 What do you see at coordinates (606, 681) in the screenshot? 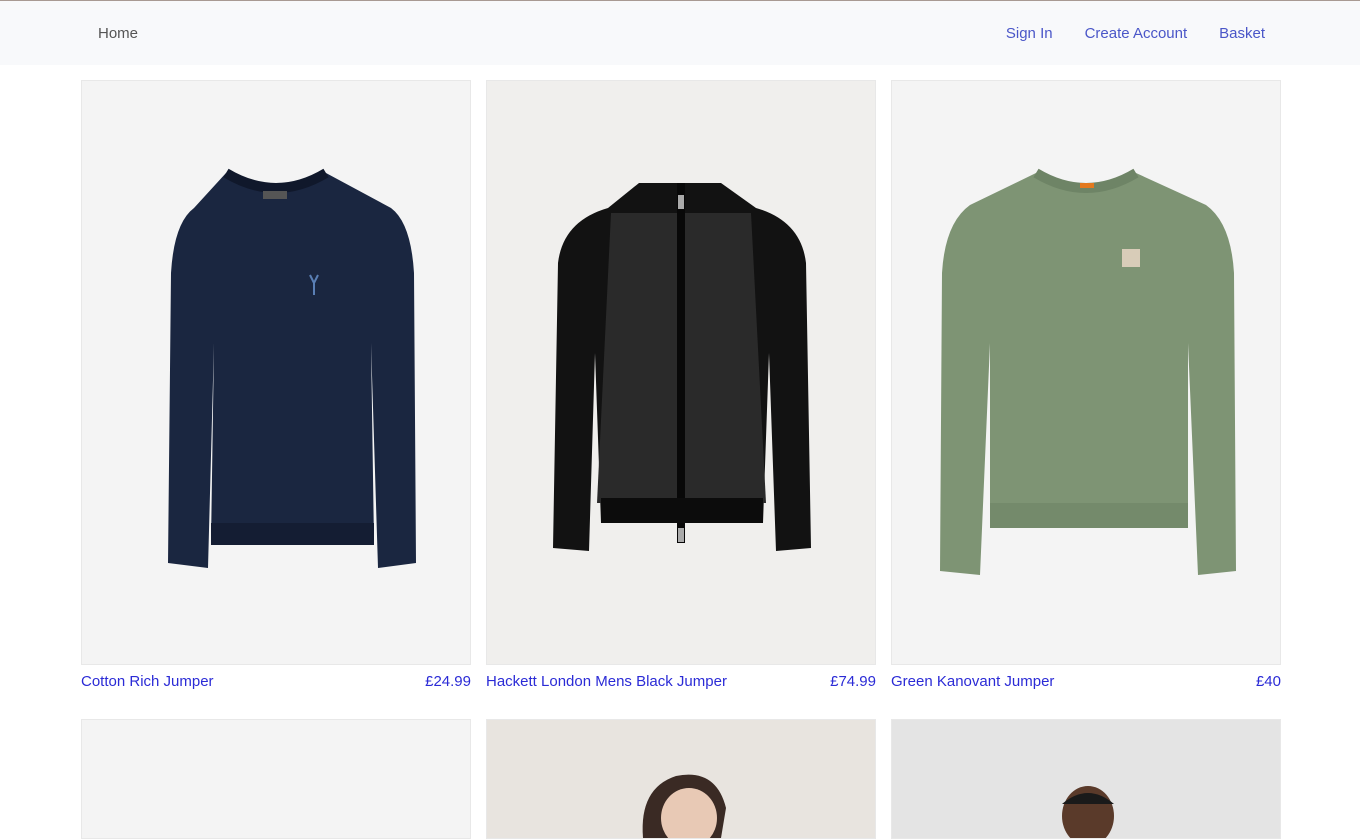
I see `product-title: Hackett London Mens Black Jumper` at bounding box center [606, 681].